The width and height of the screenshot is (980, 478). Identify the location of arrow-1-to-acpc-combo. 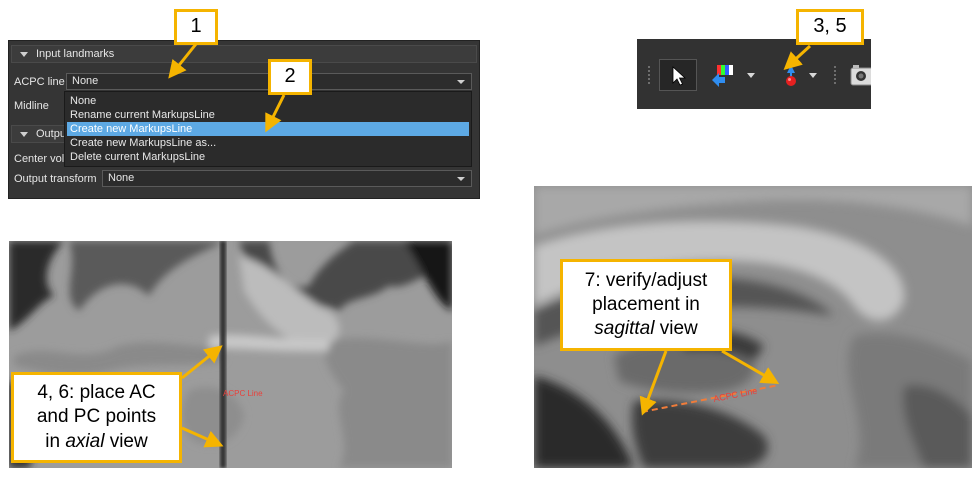
(183, 61).